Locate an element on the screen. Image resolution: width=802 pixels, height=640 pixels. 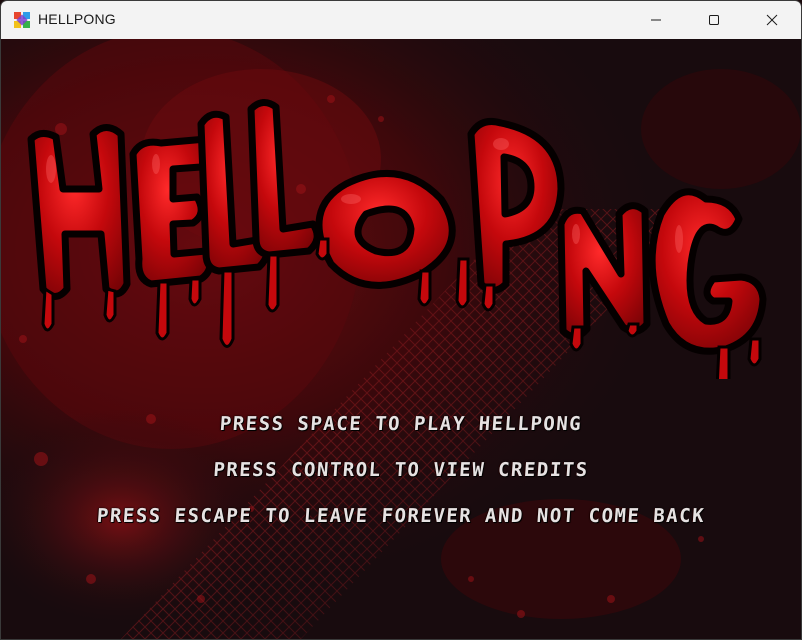
minimize-icon is located at coordinates (656, 20).